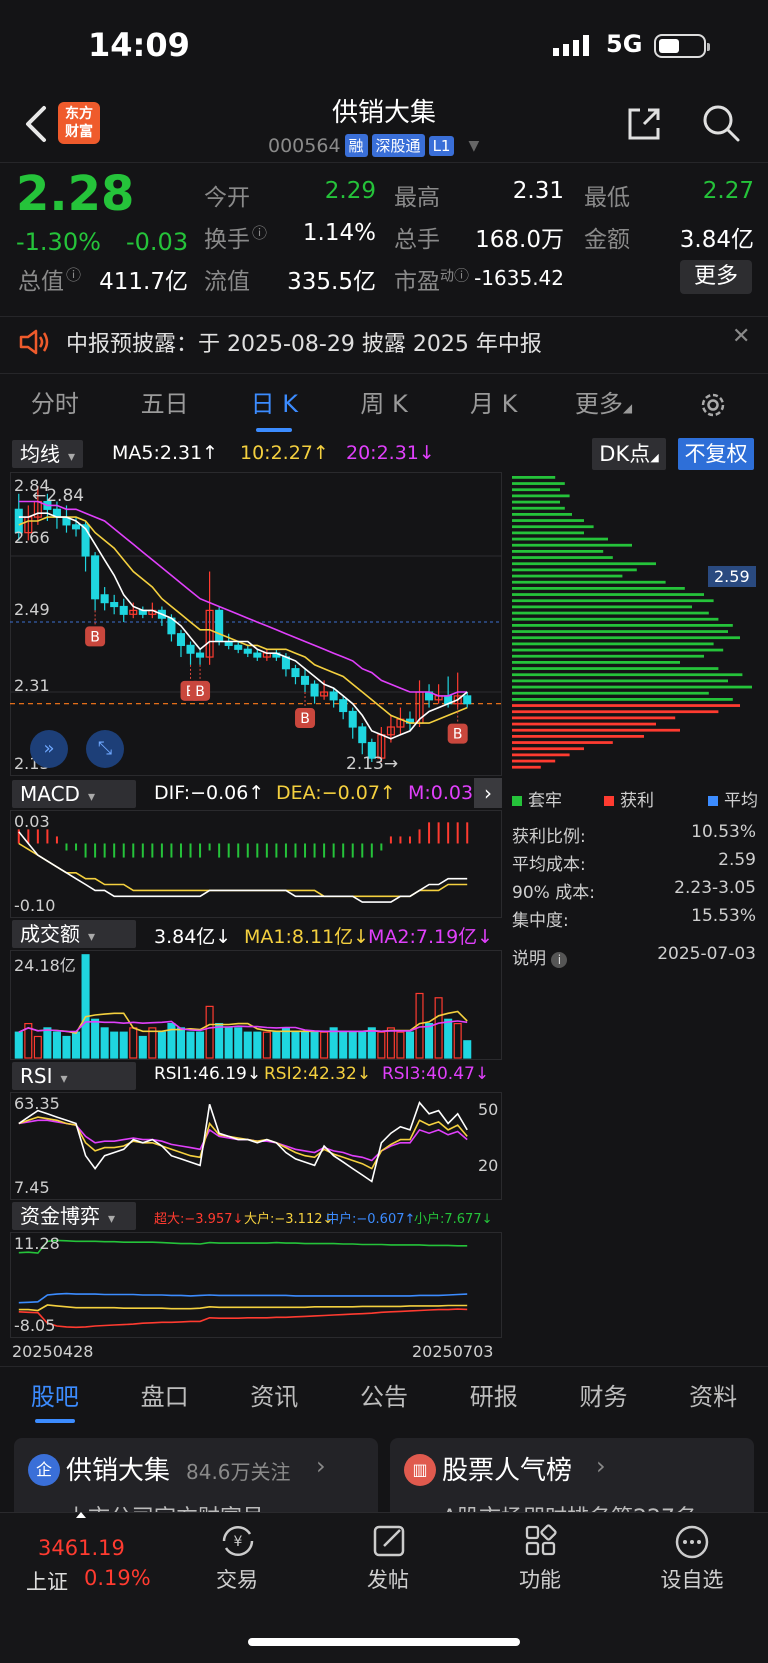 The image size is (768, 1663). I want to click on chip-note: 说明 i, so click(540, 956).